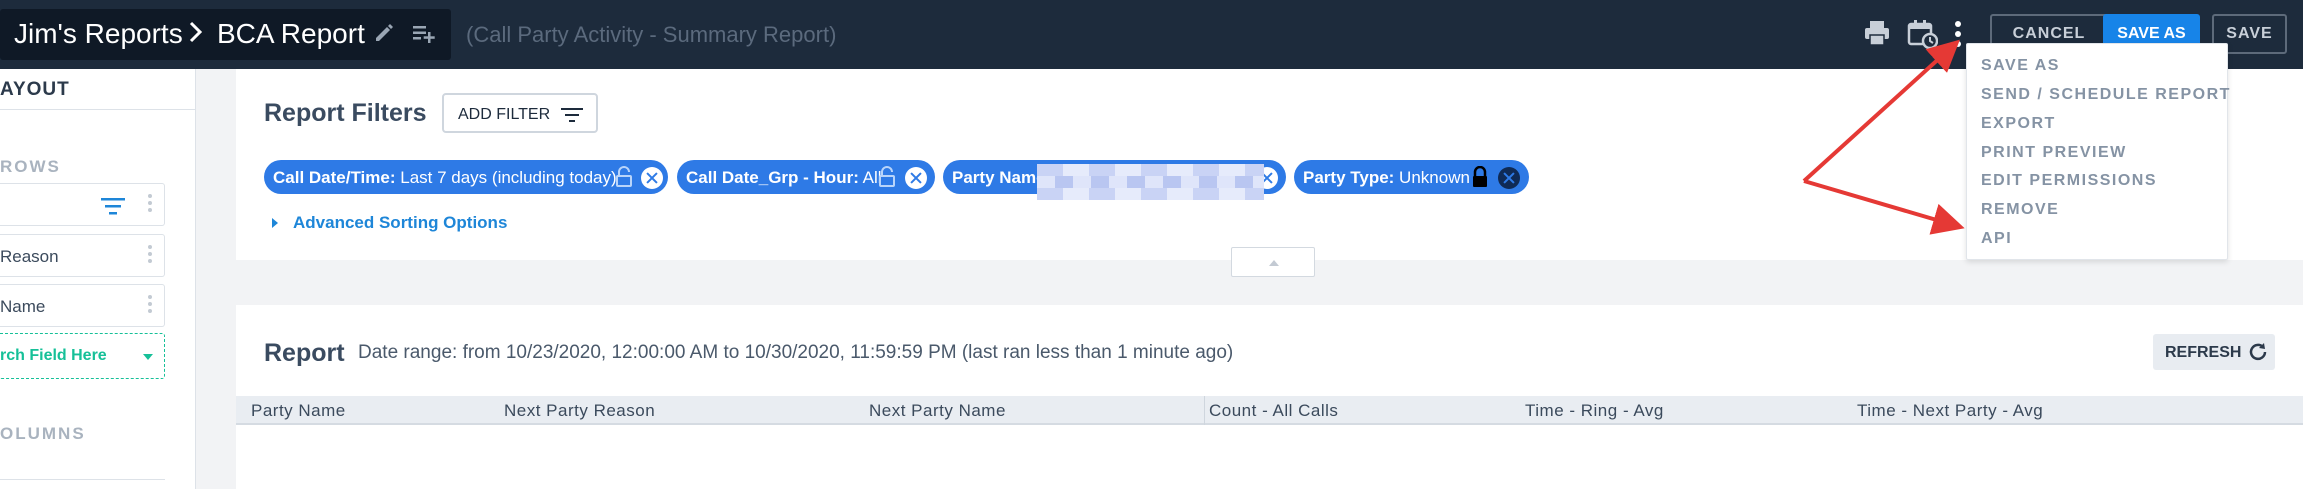 This screenshot has height=489, width=2303. Describe the element at coordinates (29, 256) in the screenshot. I see `row-field-label: Reason` at that location.